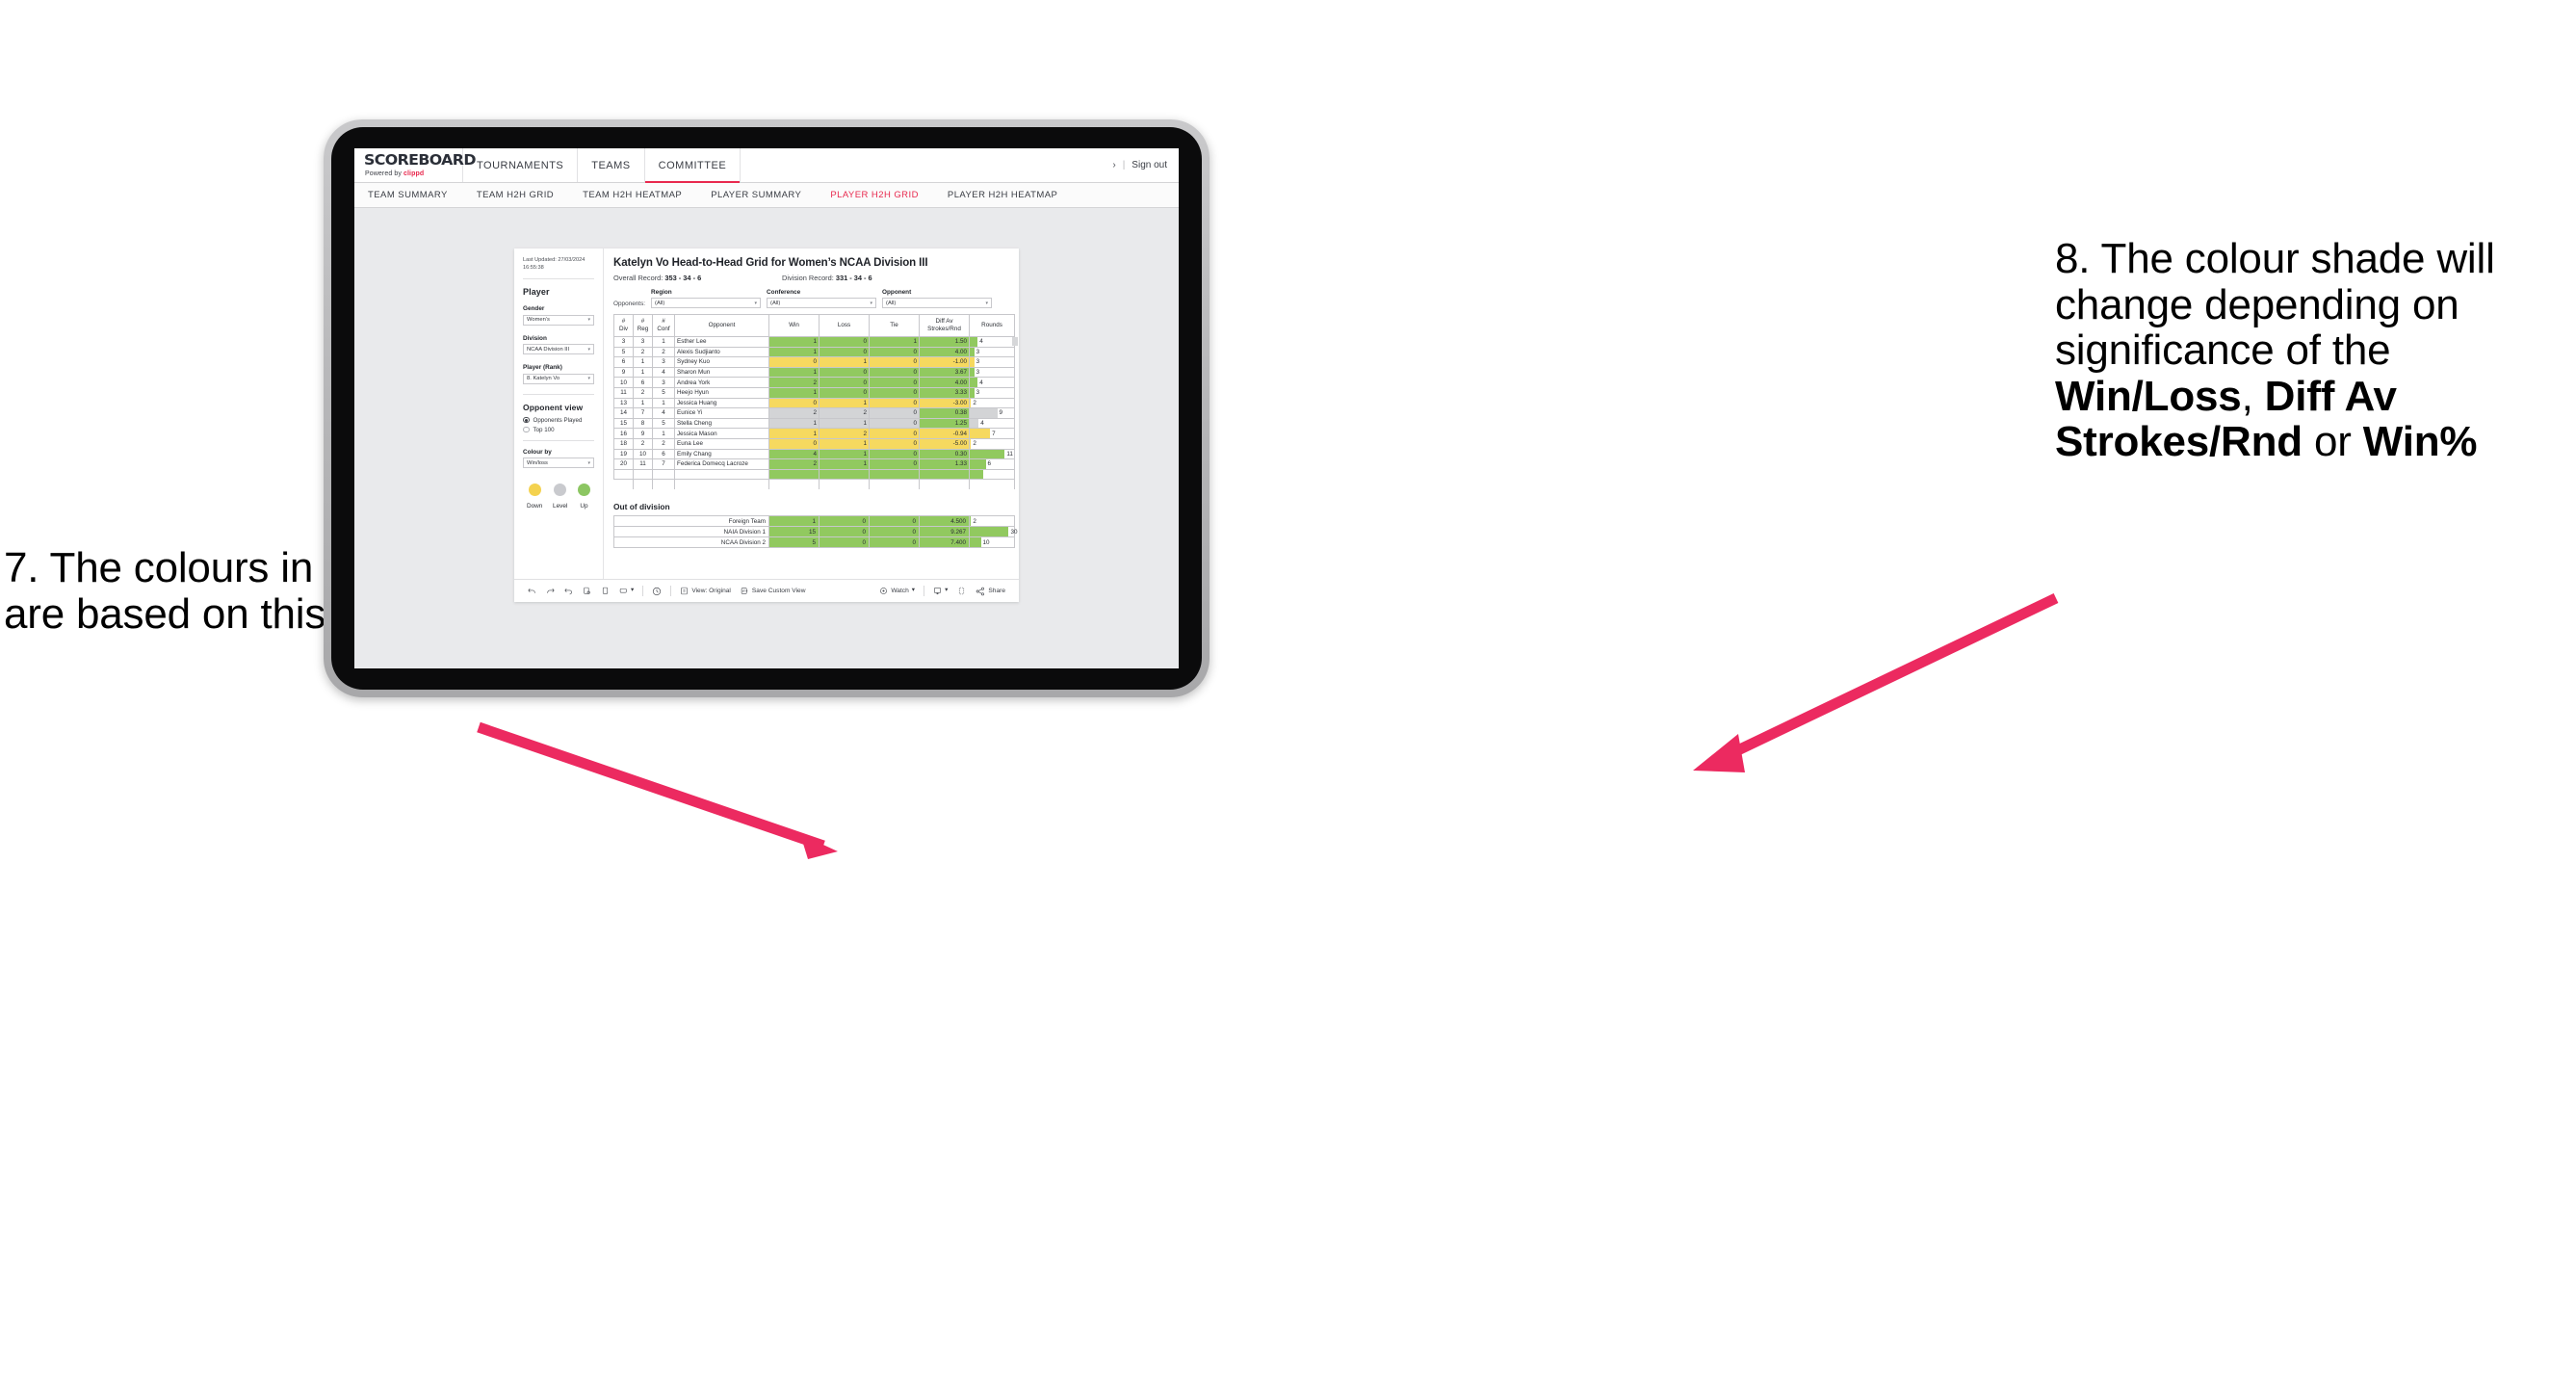 This screenshot has width=2576, height=1386. Describe the element at coordinates (661, 292) in the screenshot. I see `label-region: Region` at that location.